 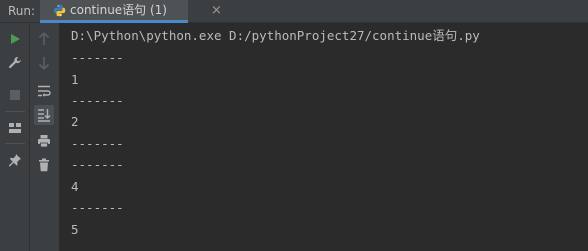 I want to click on run-toolbar-right, so click(x=45, y=137).